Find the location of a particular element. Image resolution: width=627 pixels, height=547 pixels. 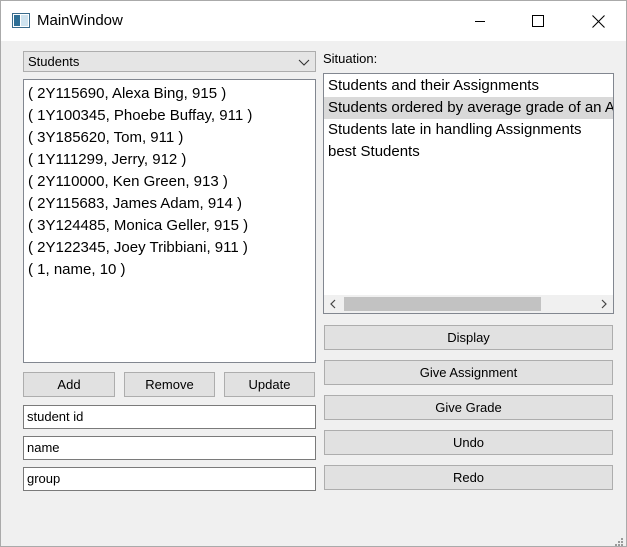

maximize-button is located at coordinates (538, 21).